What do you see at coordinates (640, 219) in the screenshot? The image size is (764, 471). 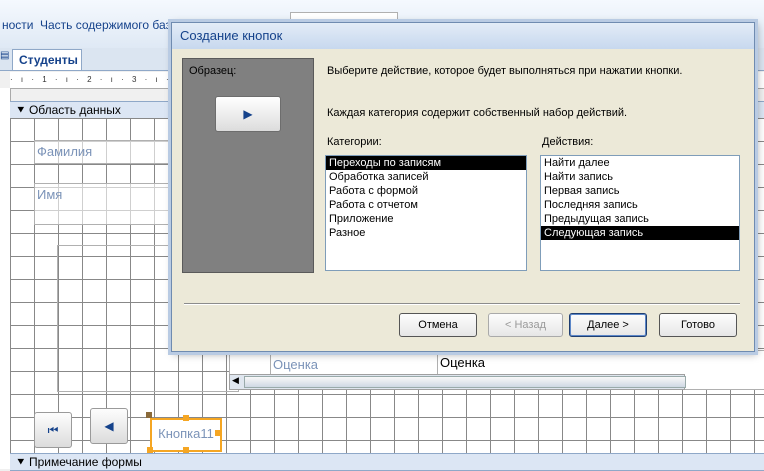 I see `list-item: Предыдущая запись` at bounding box center [640, 219].